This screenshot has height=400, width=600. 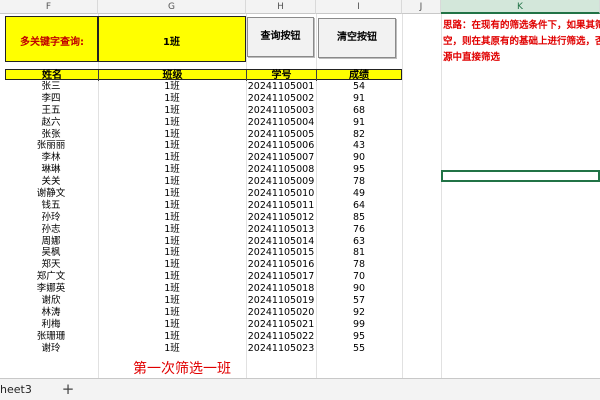 What do you see at coordinates (357, 38) in the screenshot?
I see `clear-button: 清空按钮` at bounding box center [357, 38].